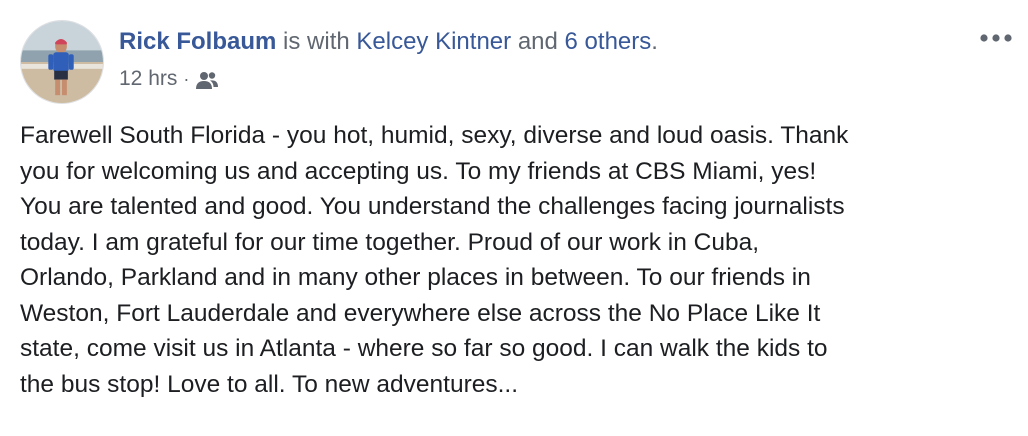  What do you see at coordinates (608, 41) in the screenshot?
I see `others-link: 6 others` at bounding box center [608, 41].